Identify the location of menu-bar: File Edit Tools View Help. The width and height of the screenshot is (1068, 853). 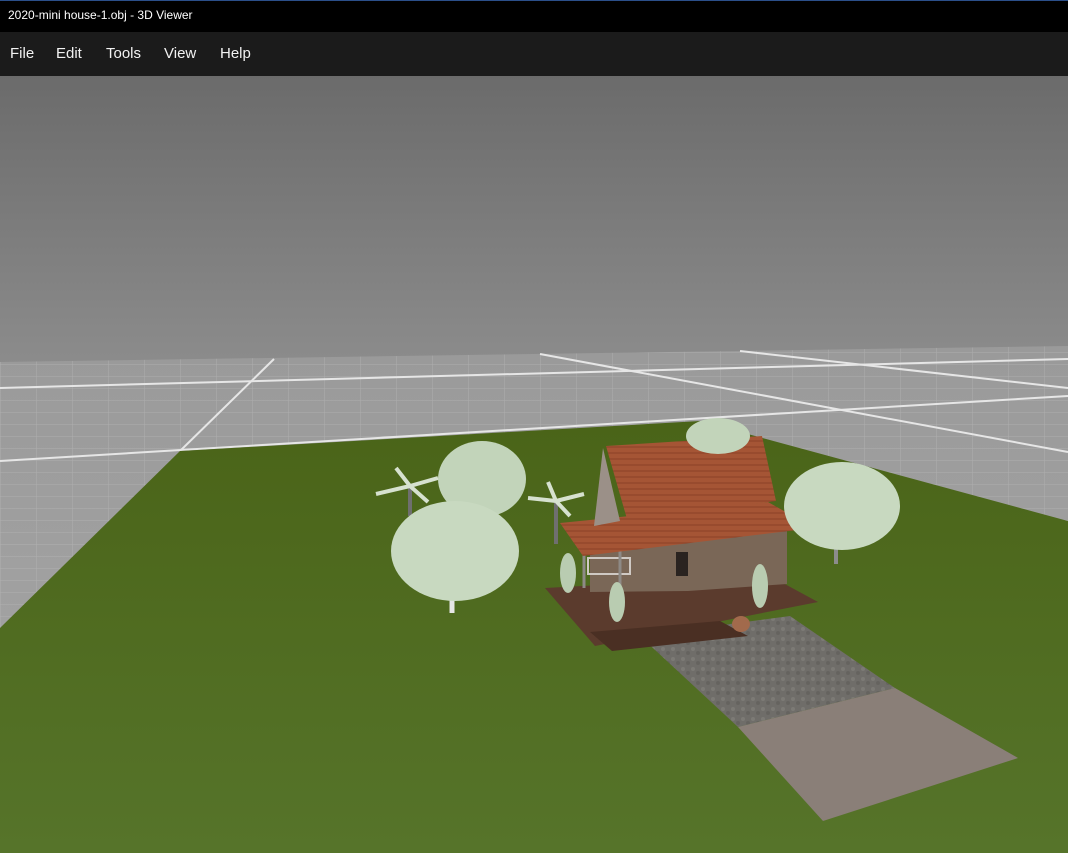
(534, 54).